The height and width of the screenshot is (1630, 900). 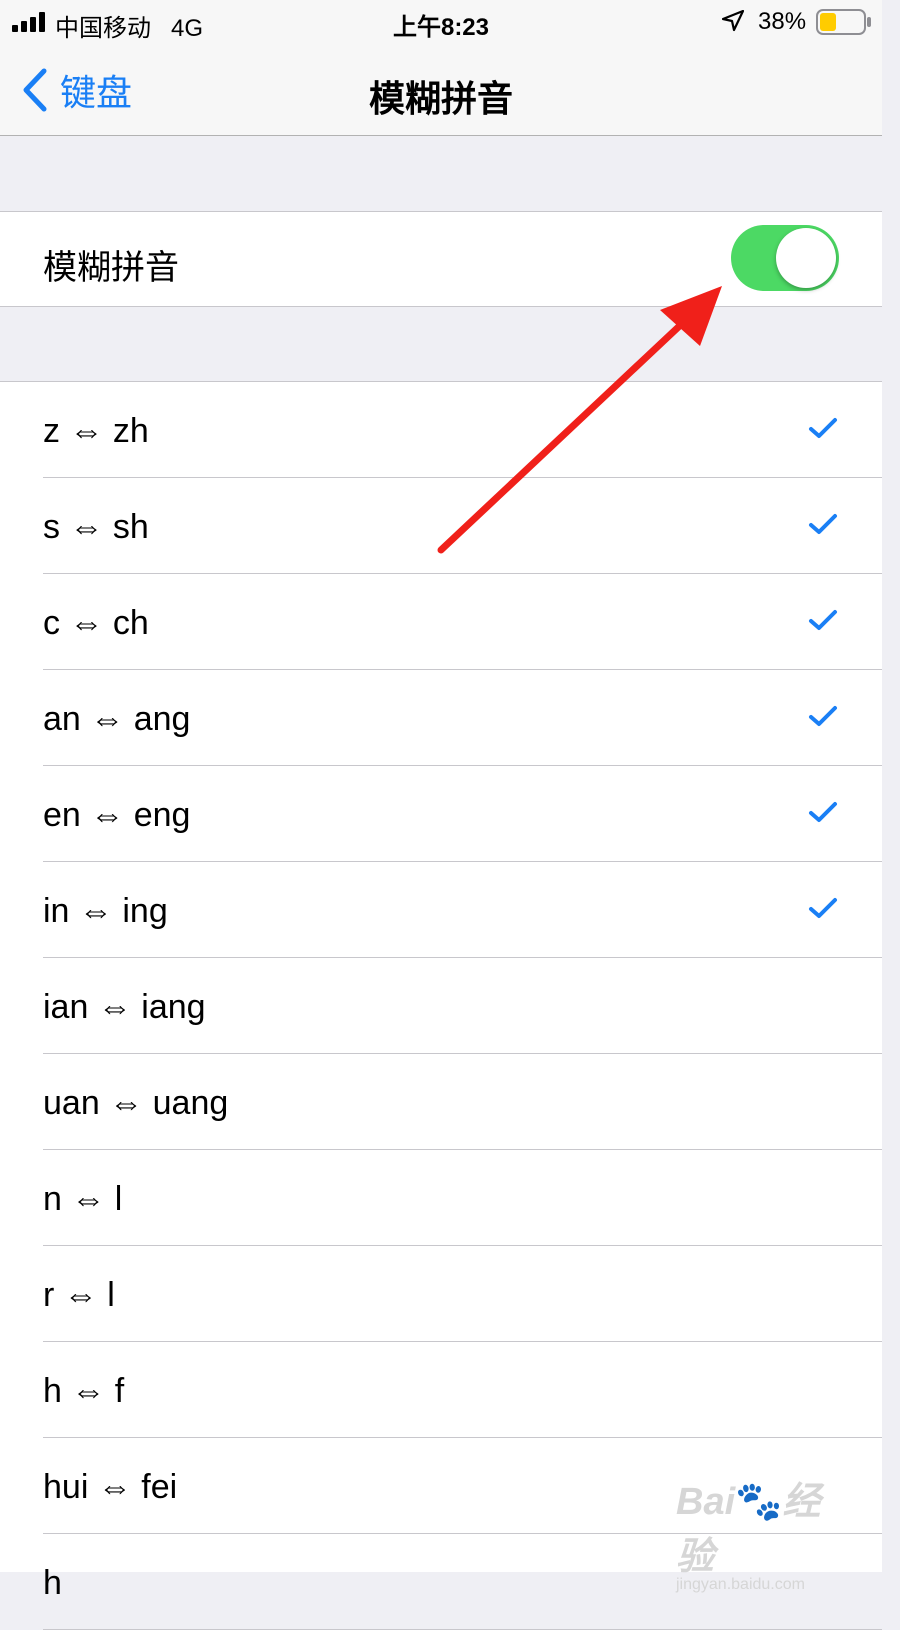 I want to click on list-item: uan ⇔ uang, so click(x=441, y=1102).